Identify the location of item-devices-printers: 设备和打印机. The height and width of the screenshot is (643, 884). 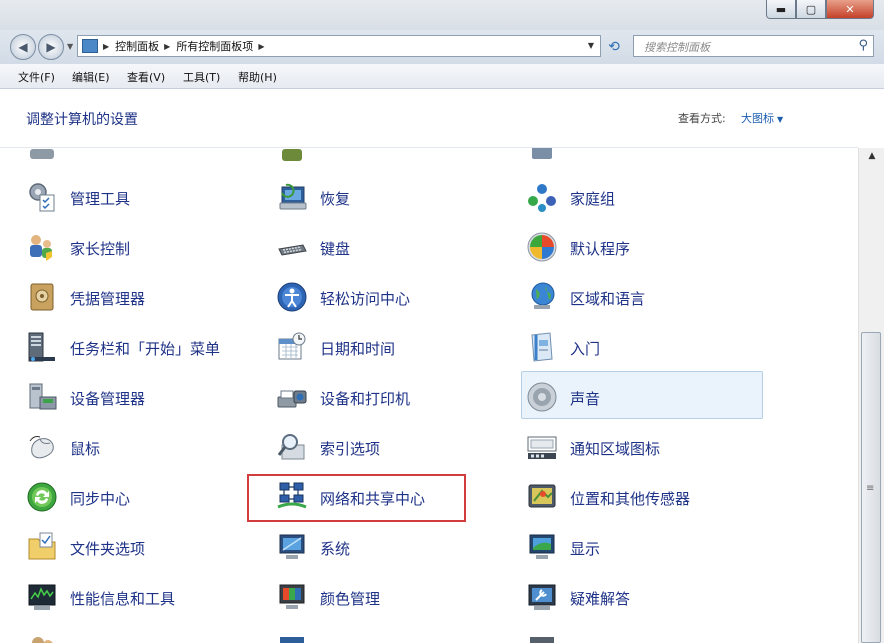
(396, 397).